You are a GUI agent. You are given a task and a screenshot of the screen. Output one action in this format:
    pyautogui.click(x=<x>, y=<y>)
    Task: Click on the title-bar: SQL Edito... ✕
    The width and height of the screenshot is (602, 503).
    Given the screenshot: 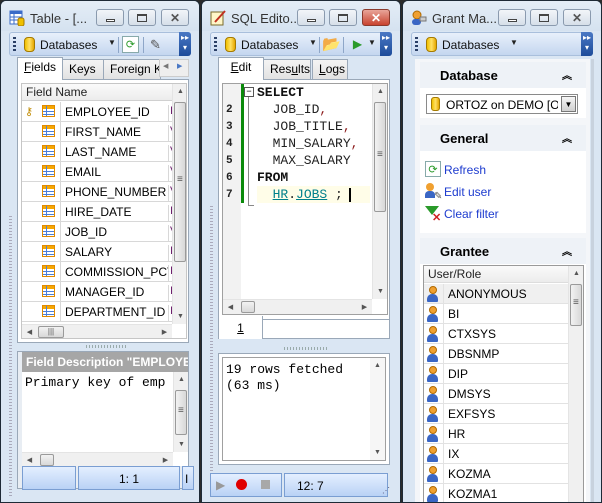 What is the action you would take?
    pyautogui.click(x=301, y=16)
    